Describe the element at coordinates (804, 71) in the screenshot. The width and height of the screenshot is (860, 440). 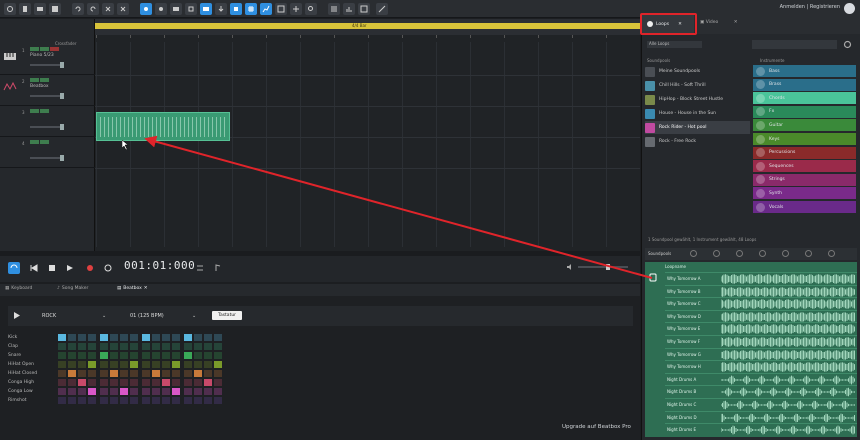
I see `instrument-item: Bass` at that location.